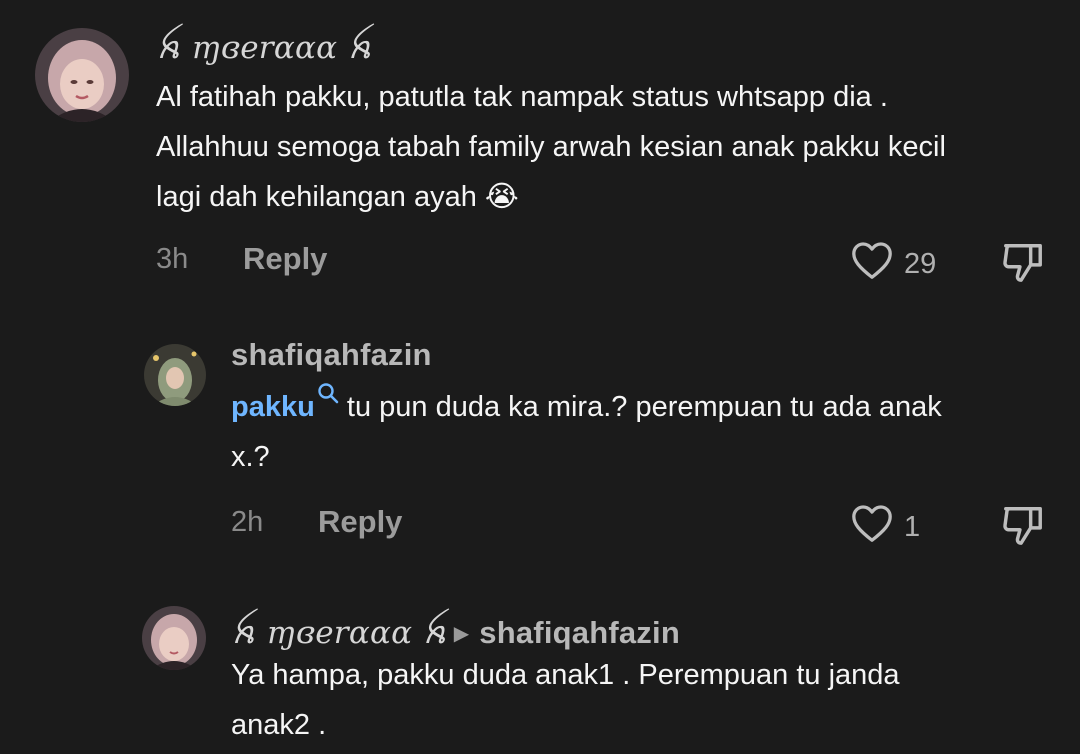 This screenshot has width=1080, height=754. I want to click on triangle-right-icon: ▶, so click(461, 634).